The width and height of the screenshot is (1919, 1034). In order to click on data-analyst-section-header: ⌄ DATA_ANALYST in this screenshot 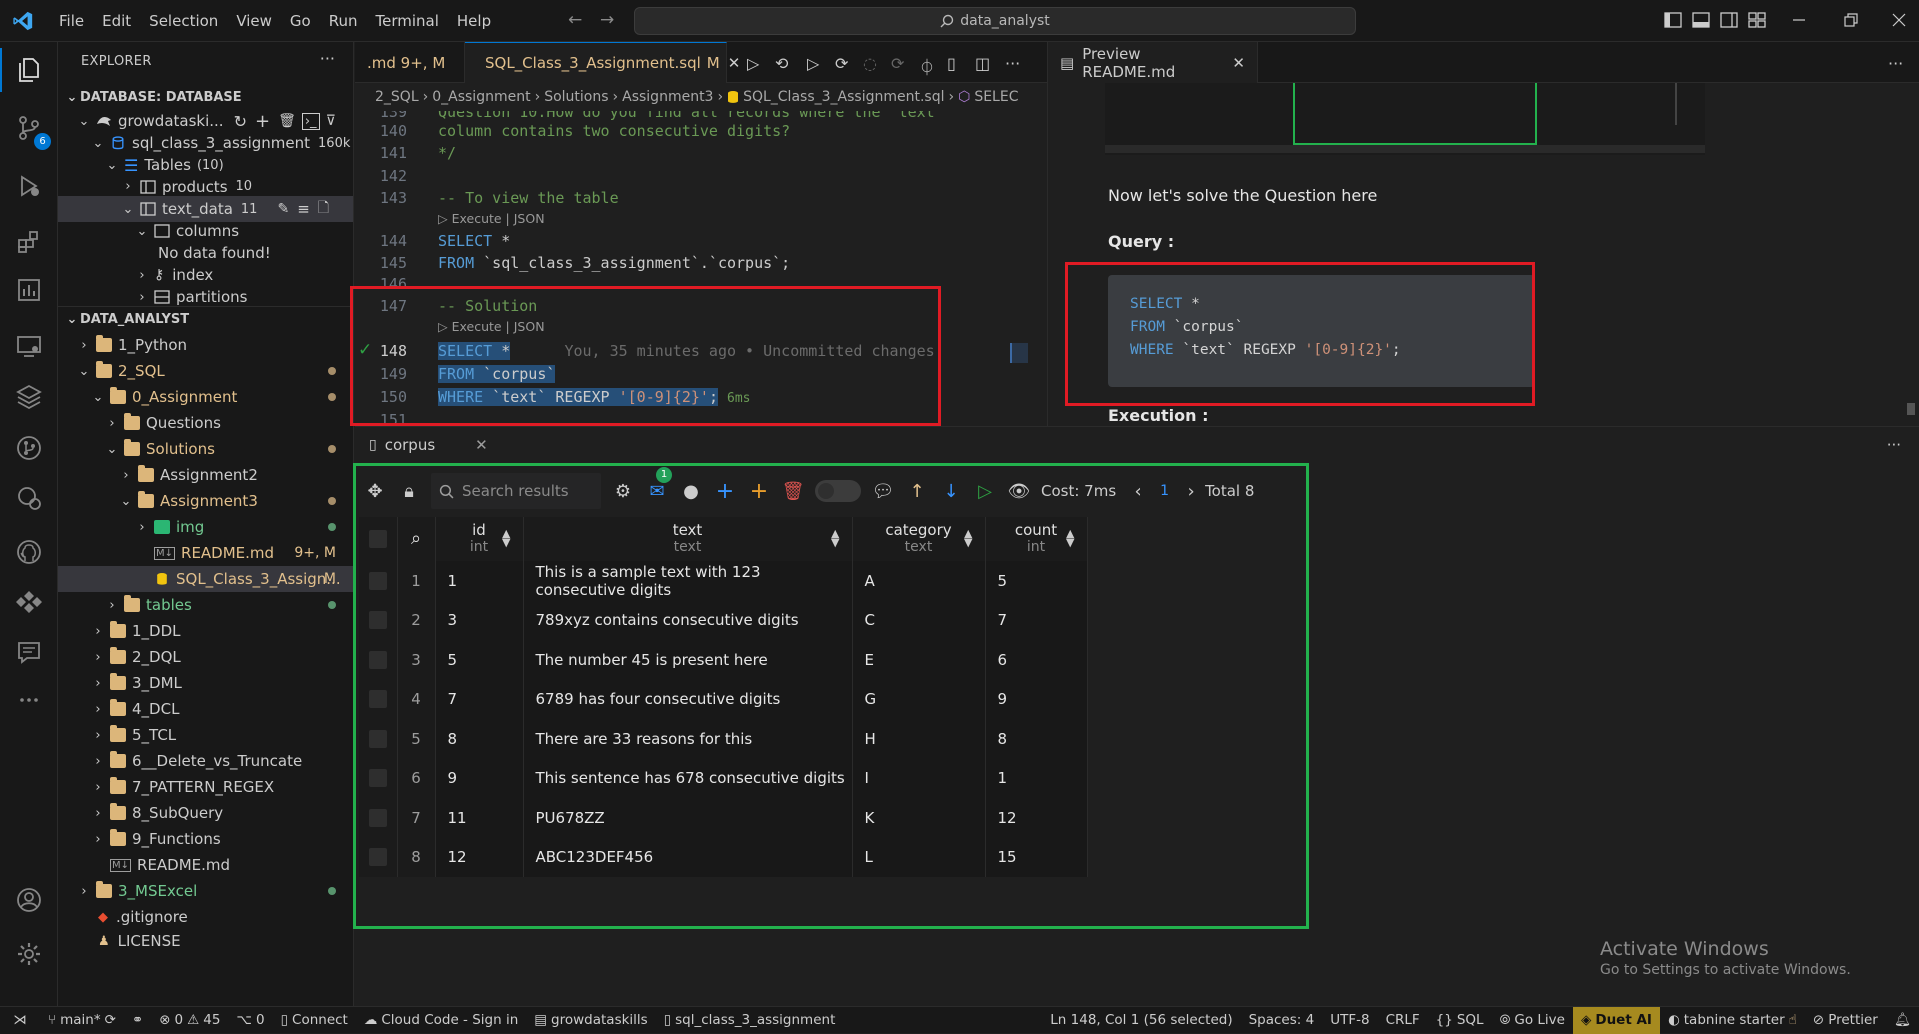, I will do `click(205, 319)`.